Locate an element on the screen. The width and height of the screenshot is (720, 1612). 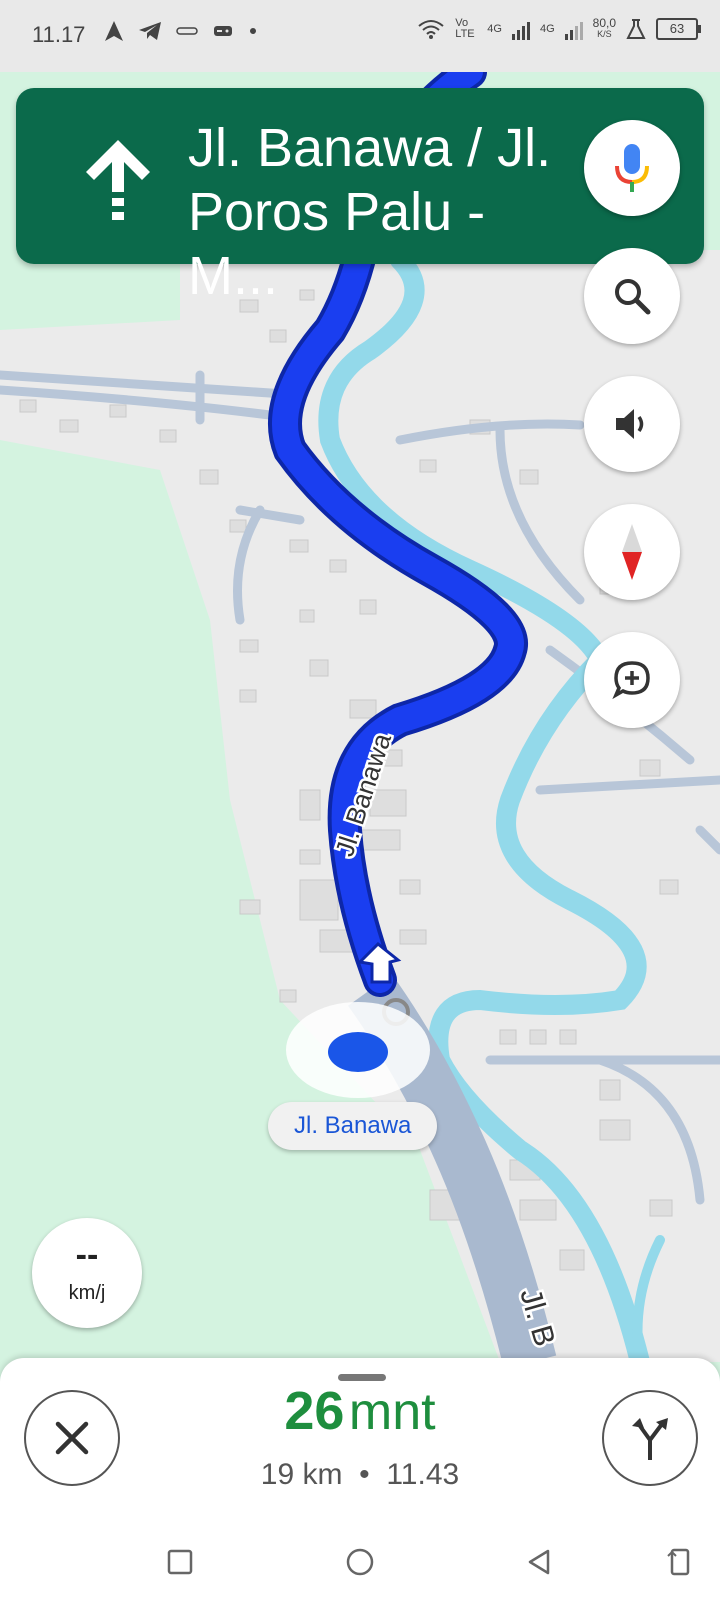
battery-icon: 63 is located at coordinates (678, 29).